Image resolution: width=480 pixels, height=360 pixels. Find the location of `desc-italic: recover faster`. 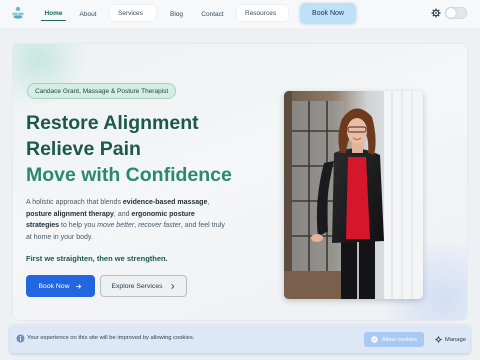

desc-italic: recover faster is located at coordinates (159, 225).